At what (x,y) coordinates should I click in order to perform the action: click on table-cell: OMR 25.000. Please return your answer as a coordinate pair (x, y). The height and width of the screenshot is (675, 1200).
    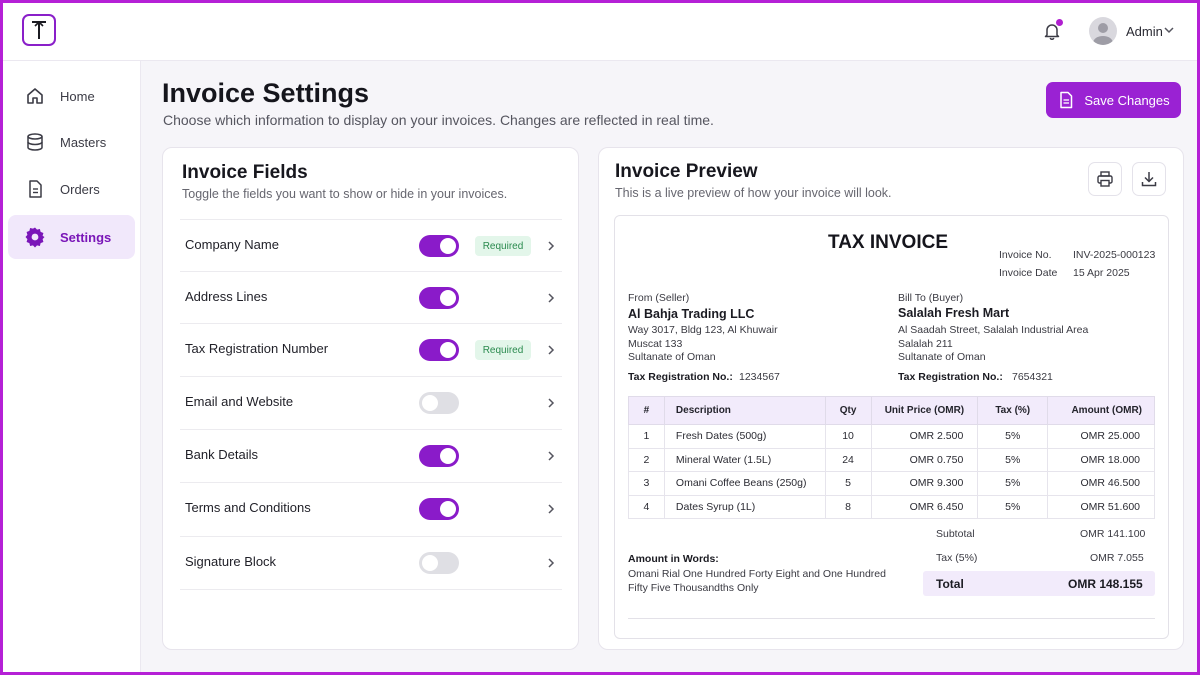
    Looking at the image, I should click on (1101, 436).